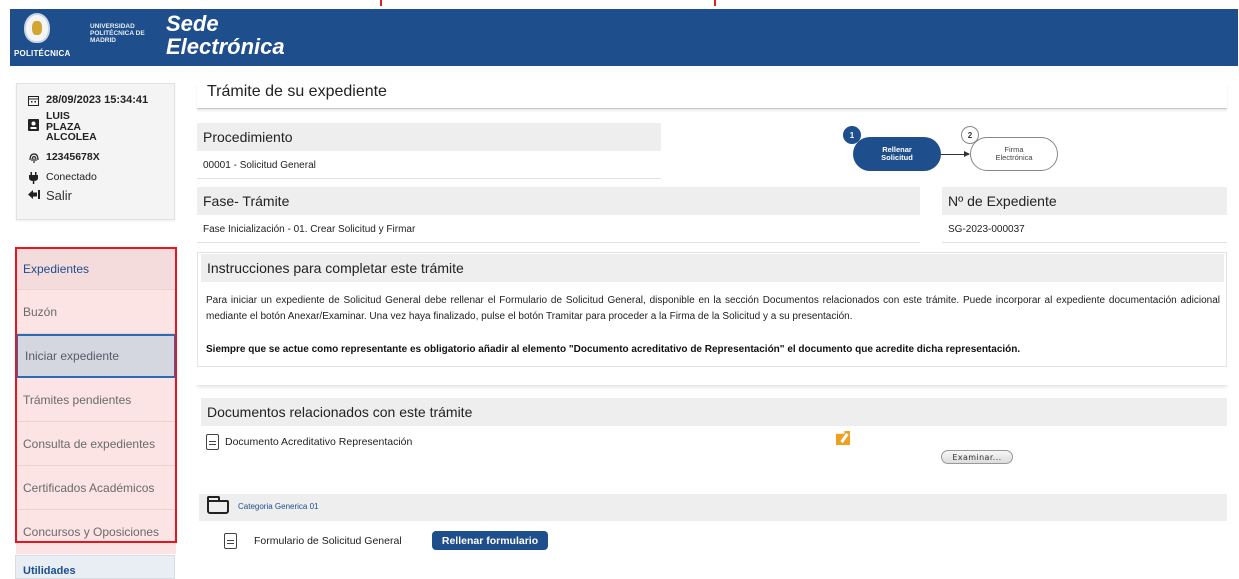 This screenshot has width=1239, height=579. What do you see at coordinates (71, 127) in the screenshot?
I see `user-name: LUIS PLAZA ALCOLEA` at bounding box center [71, 127].